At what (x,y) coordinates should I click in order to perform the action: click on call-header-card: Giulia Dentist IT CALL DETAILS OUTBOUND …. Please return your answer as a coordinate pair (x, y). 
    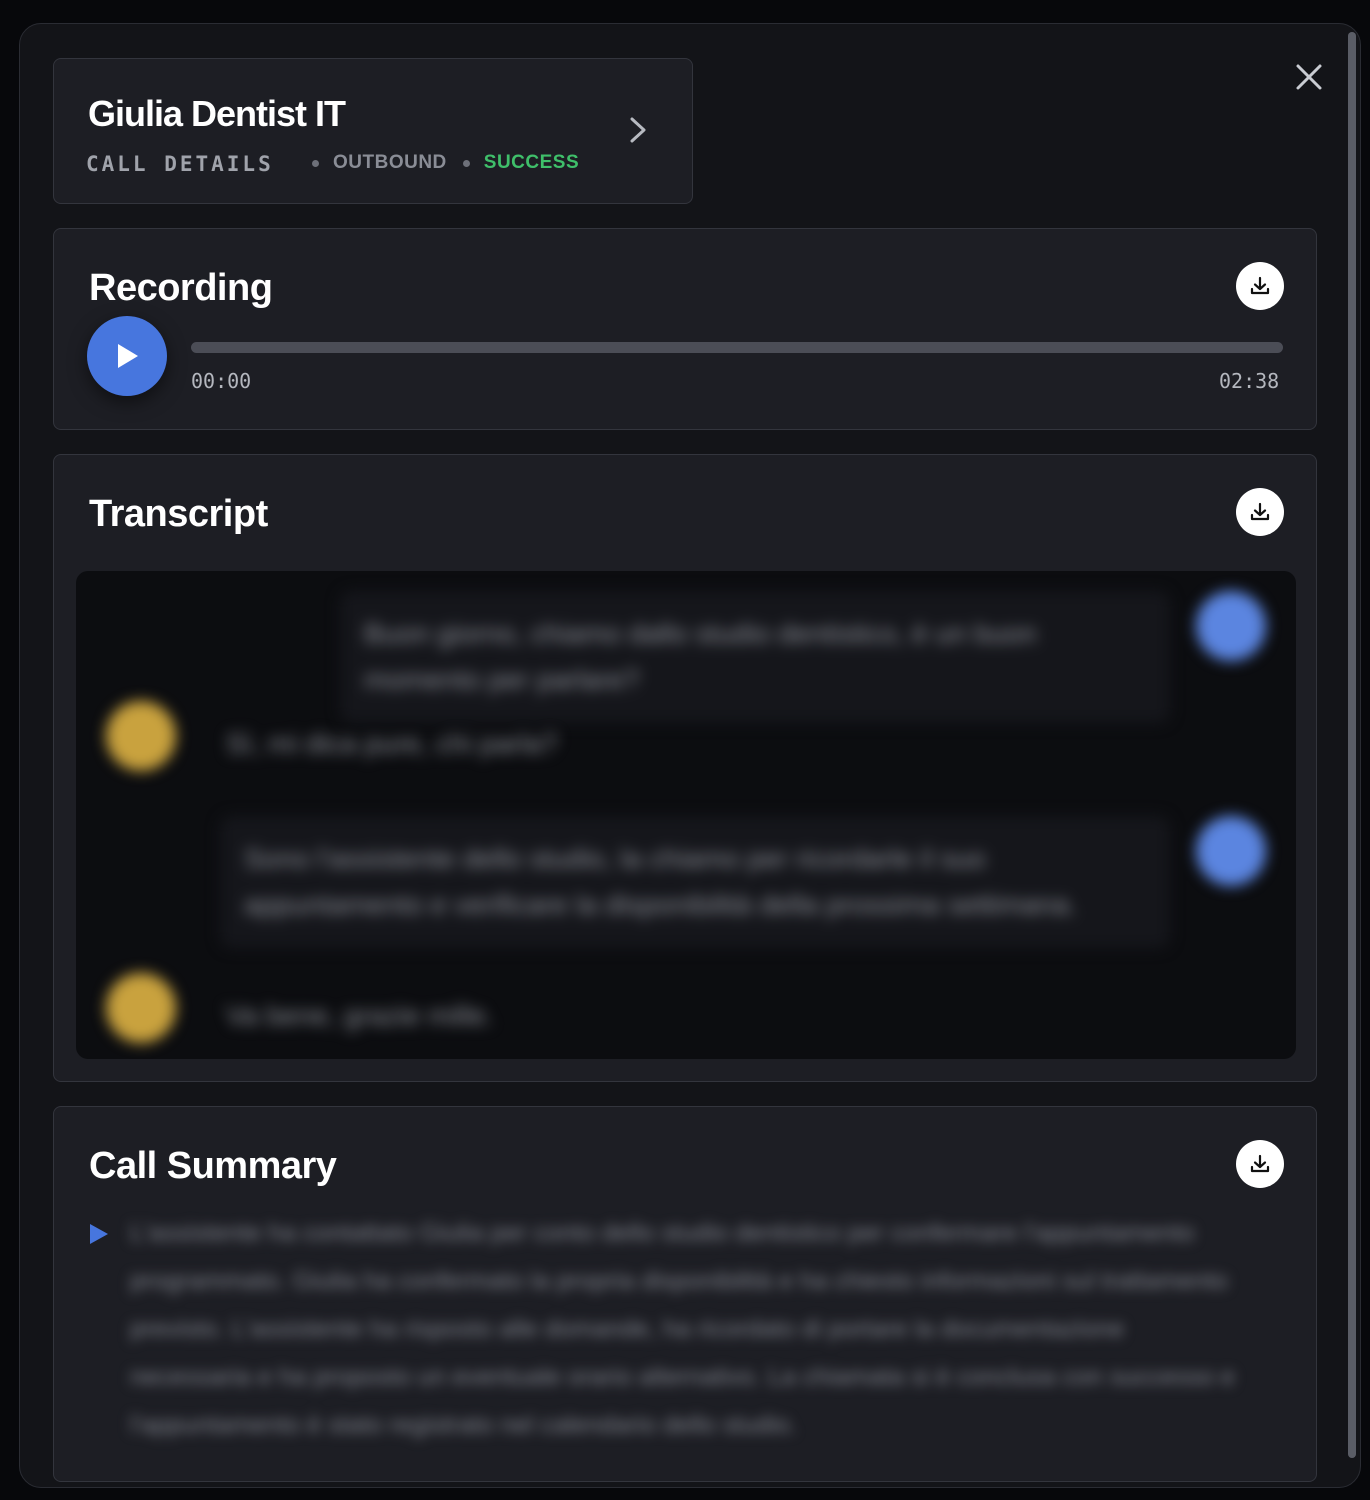
    Looking at the image, I should click on (373, 131).